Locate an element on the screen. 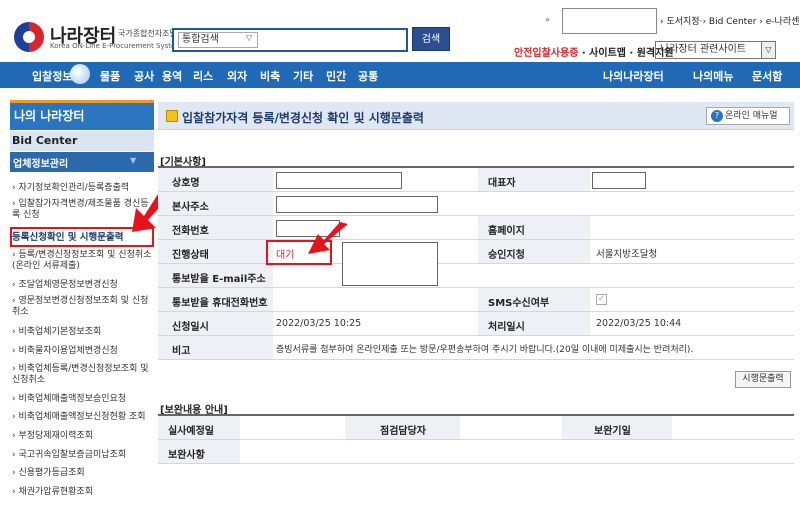 The image size is (800, 518). sidebar-item: › 자기정보확인관리/등록증출력 is located at coordinates (83, 188).